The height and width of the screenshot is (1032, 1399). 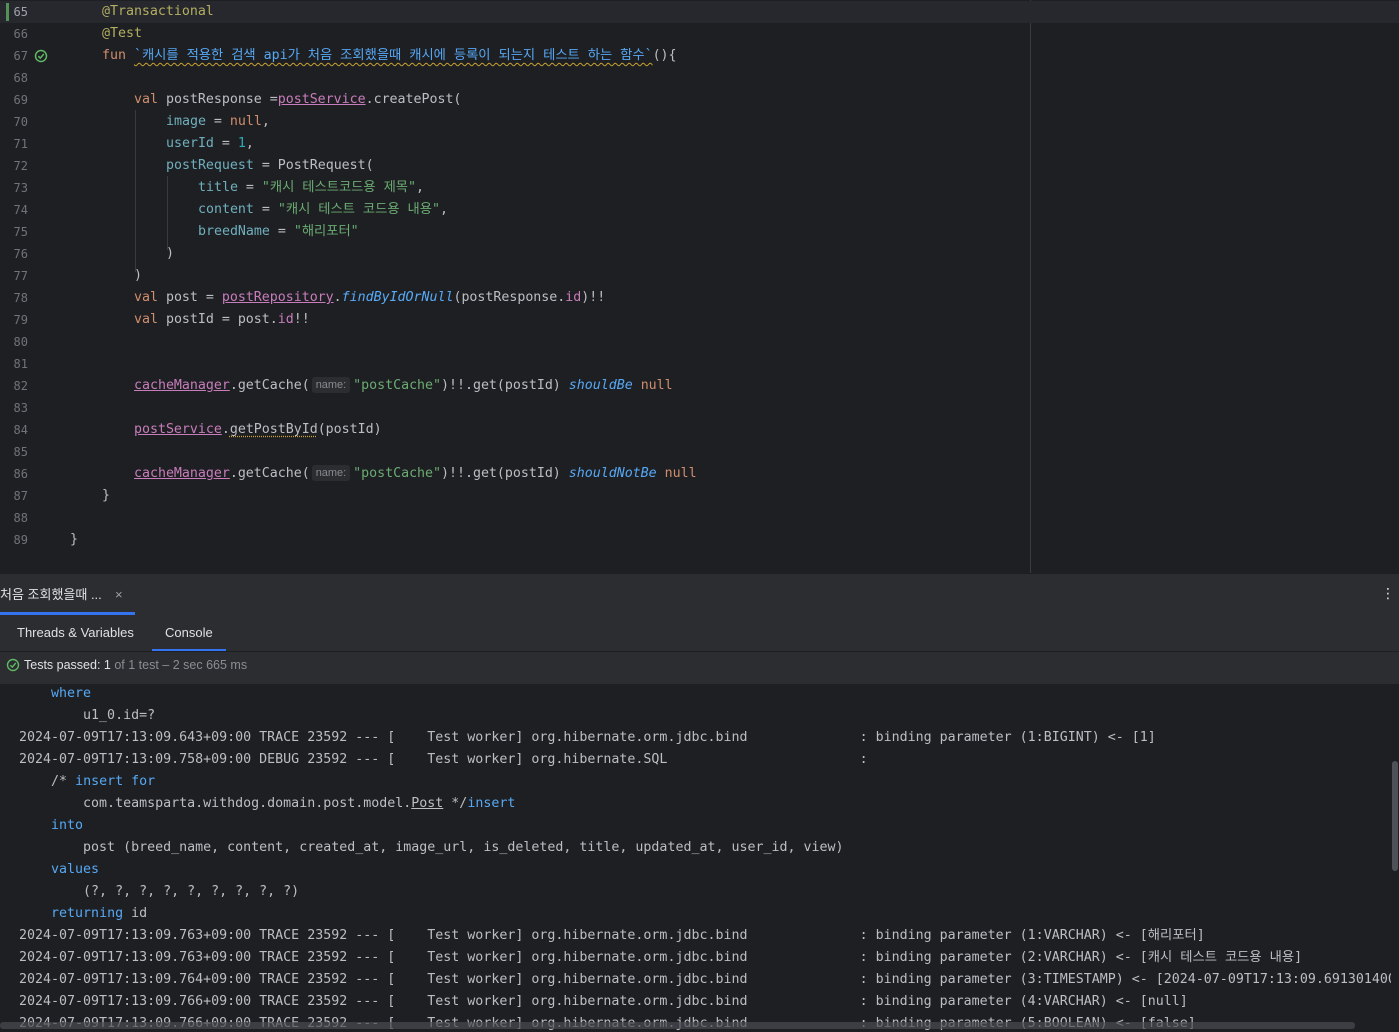 I want to click on code-line: 72 postRequest = PostRequest(, so click(x=699, y=166).